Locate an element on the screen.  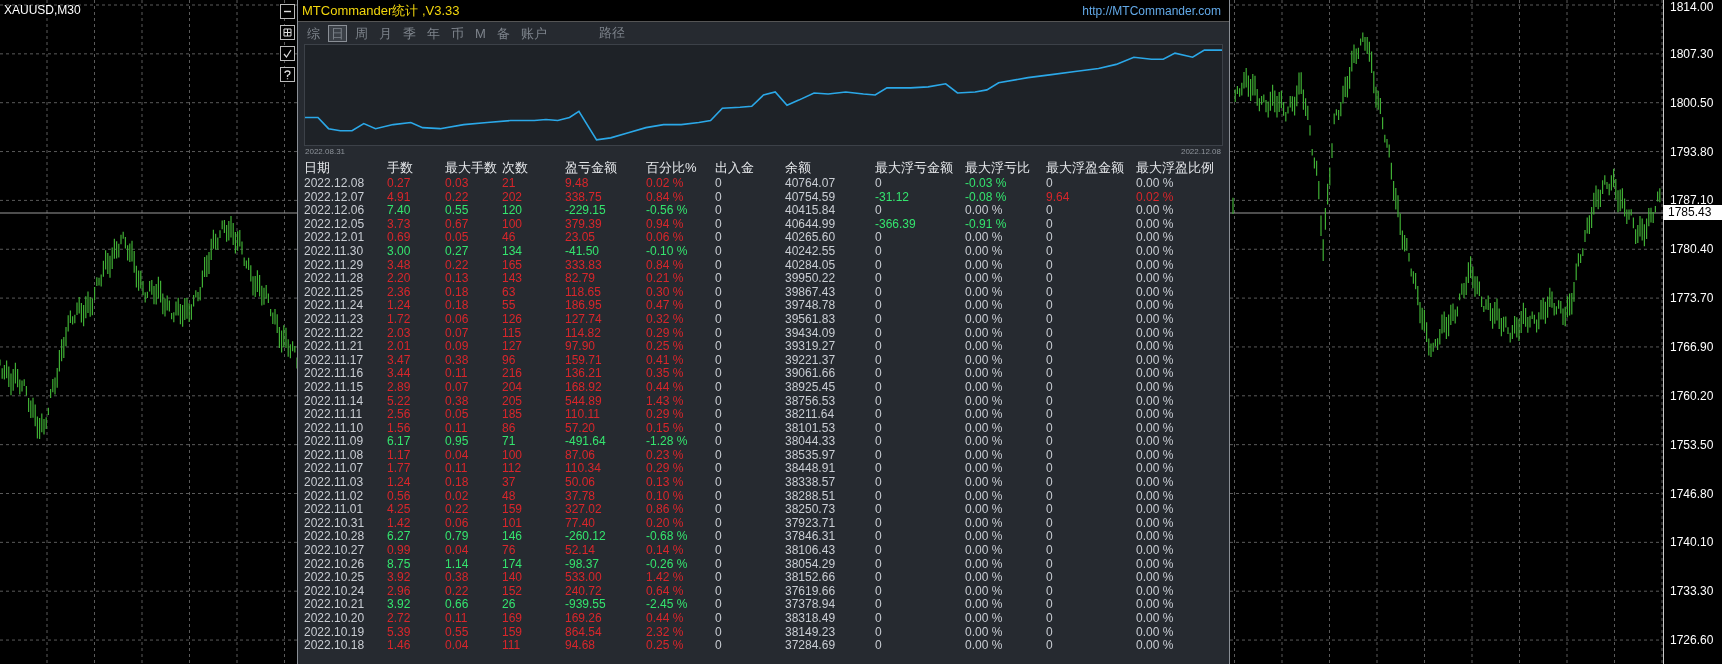
path-tab: 路径 is located at coordinates (611, 33).